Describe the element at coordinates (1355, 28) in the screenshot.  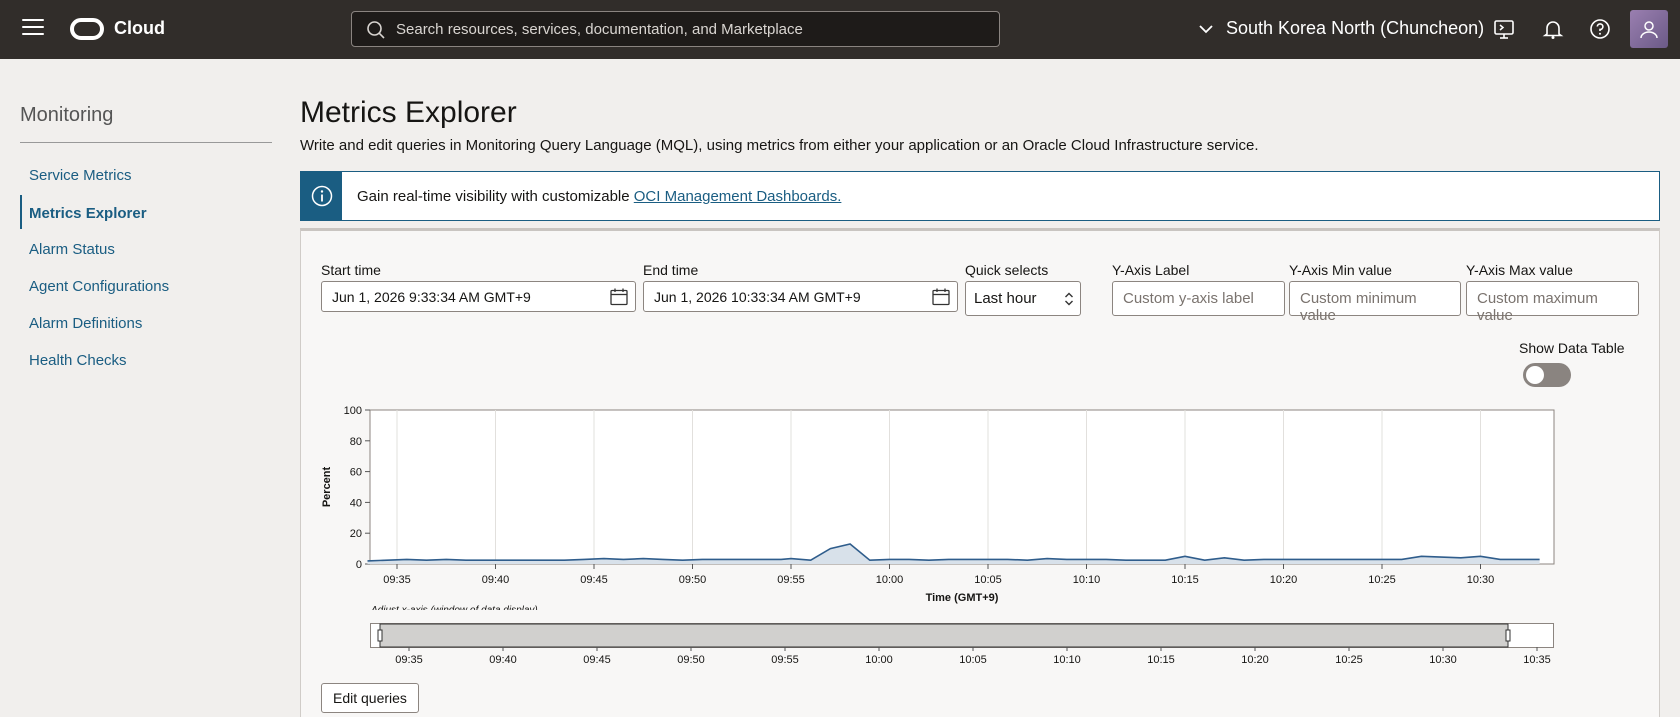
I see `region-label: South Korea North (Chuncheon)` at that location.